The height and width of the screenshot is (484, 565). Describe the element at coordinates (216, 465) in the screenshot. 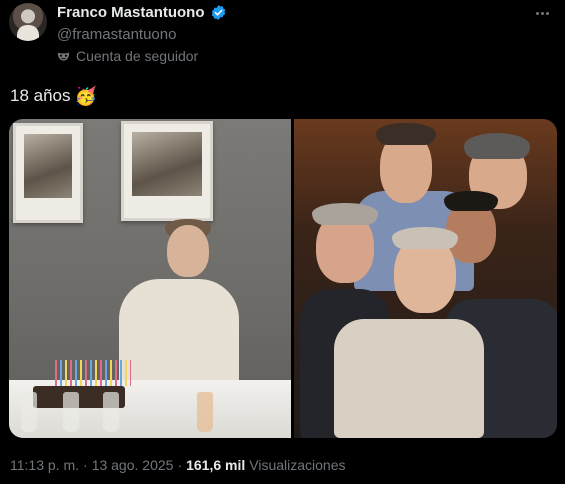

I see `views-count: 161,6 mil` at that location.